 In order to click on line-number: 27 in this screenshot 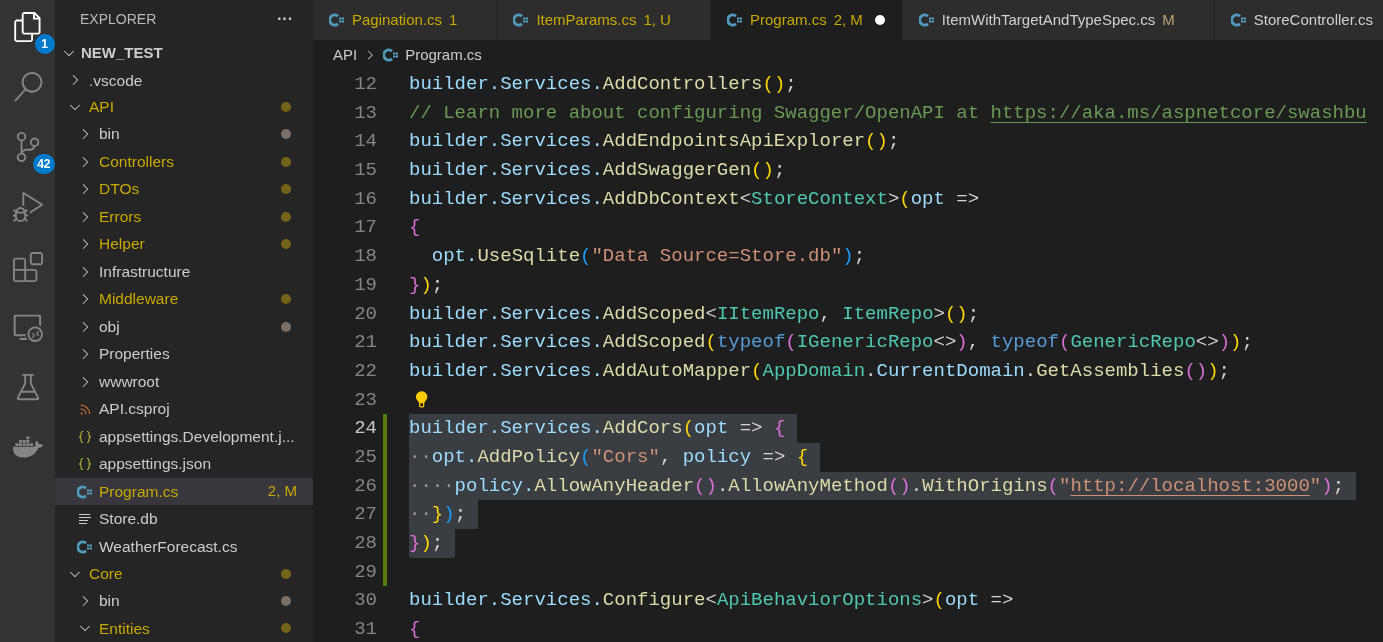, I will do `click(365, 515)`.